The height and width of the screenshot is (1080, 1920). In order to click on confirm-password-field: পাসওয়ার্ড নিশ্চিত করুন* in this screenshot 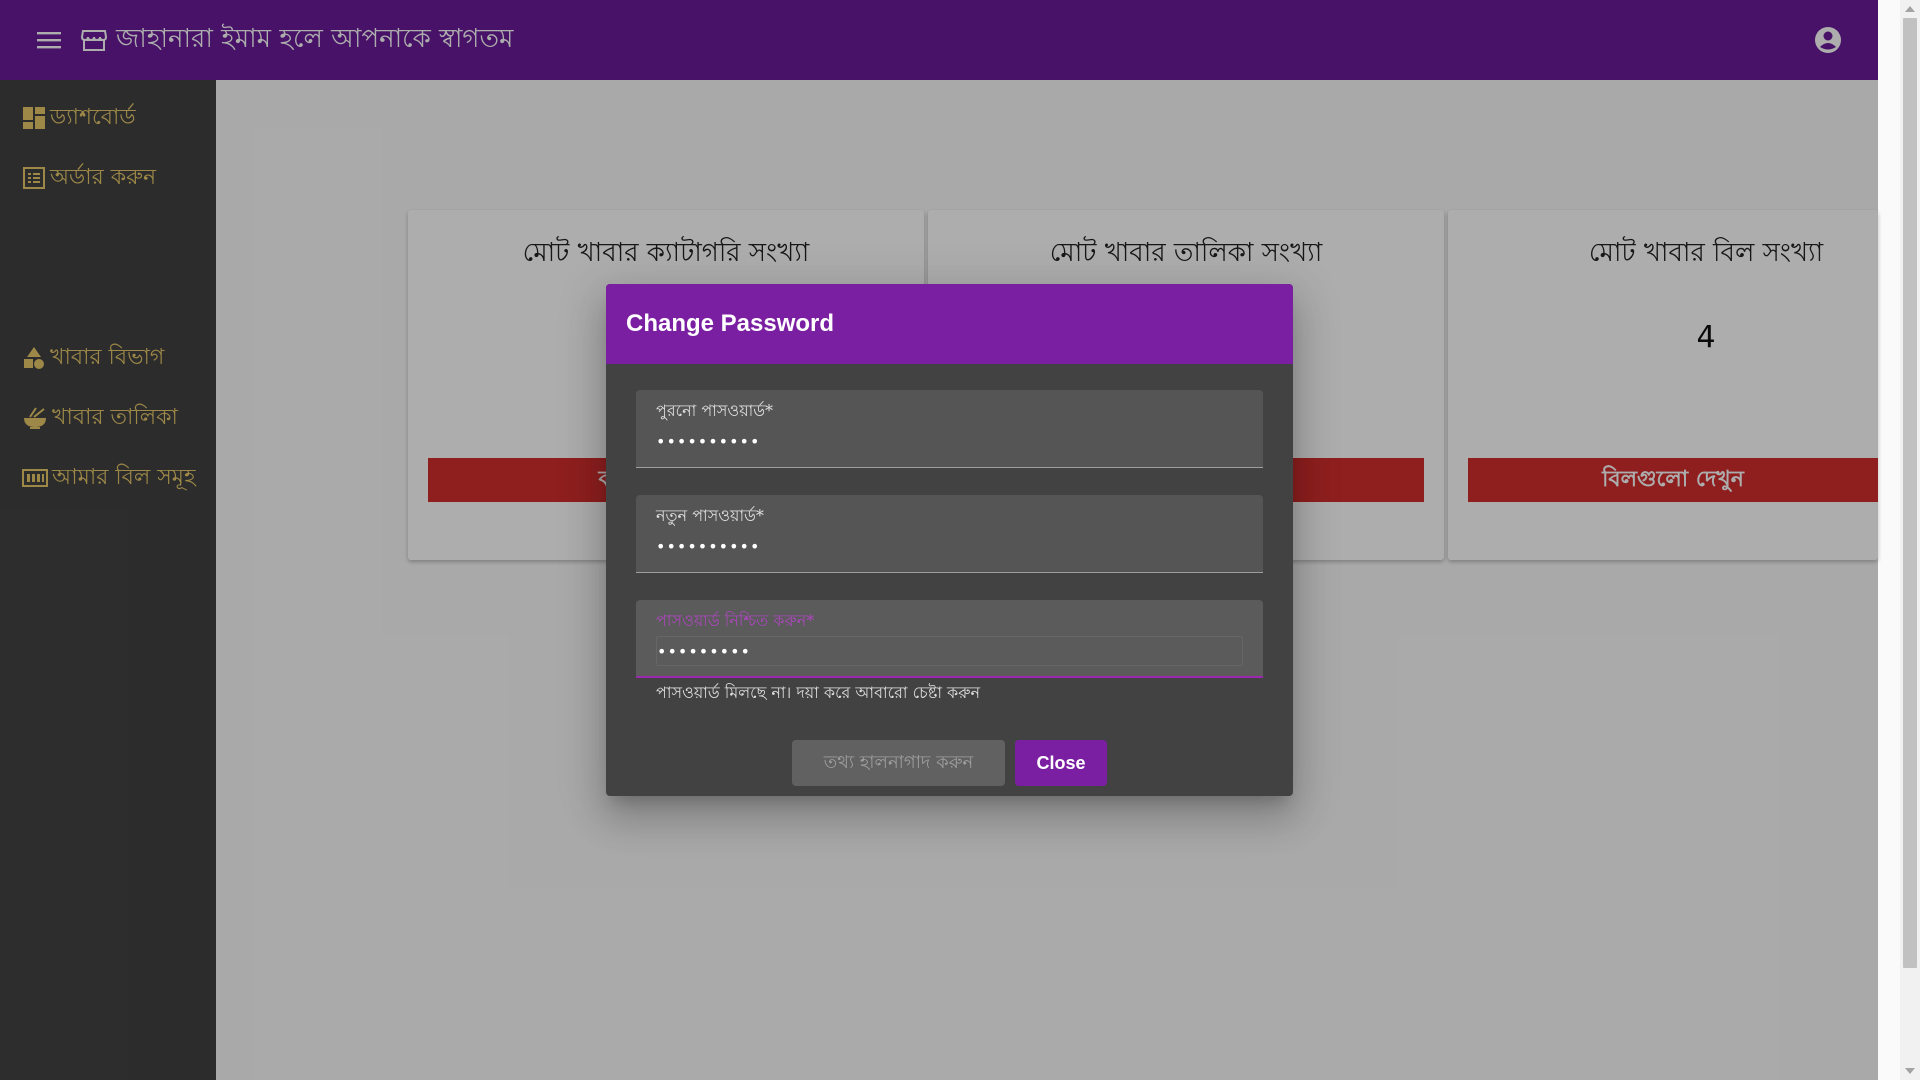, I will do `click(949, 639)`.